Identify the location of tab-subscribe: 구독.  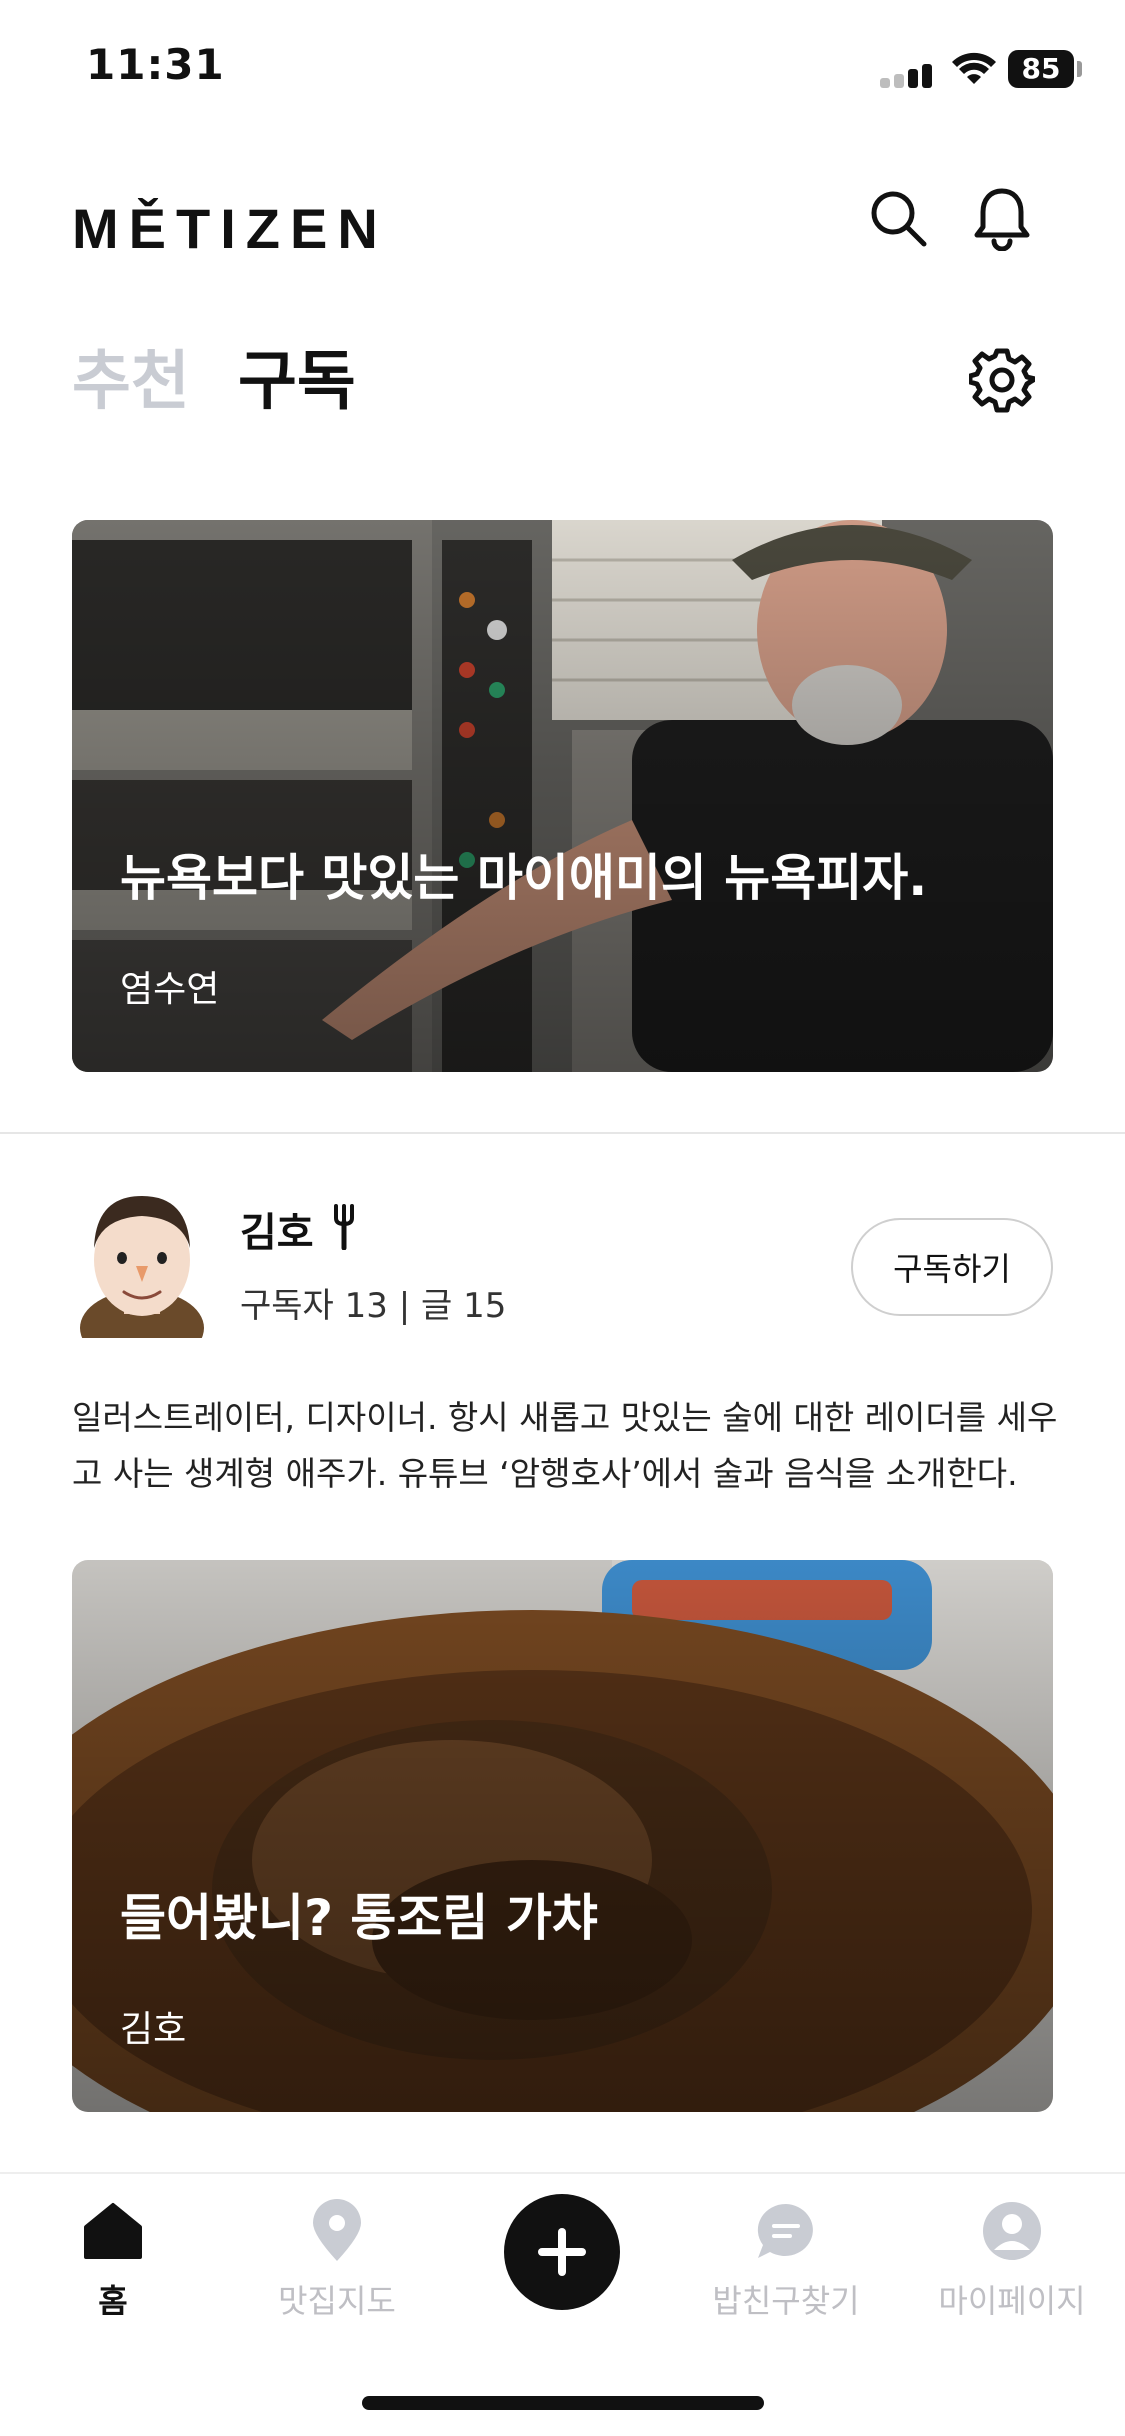
(297, 376).